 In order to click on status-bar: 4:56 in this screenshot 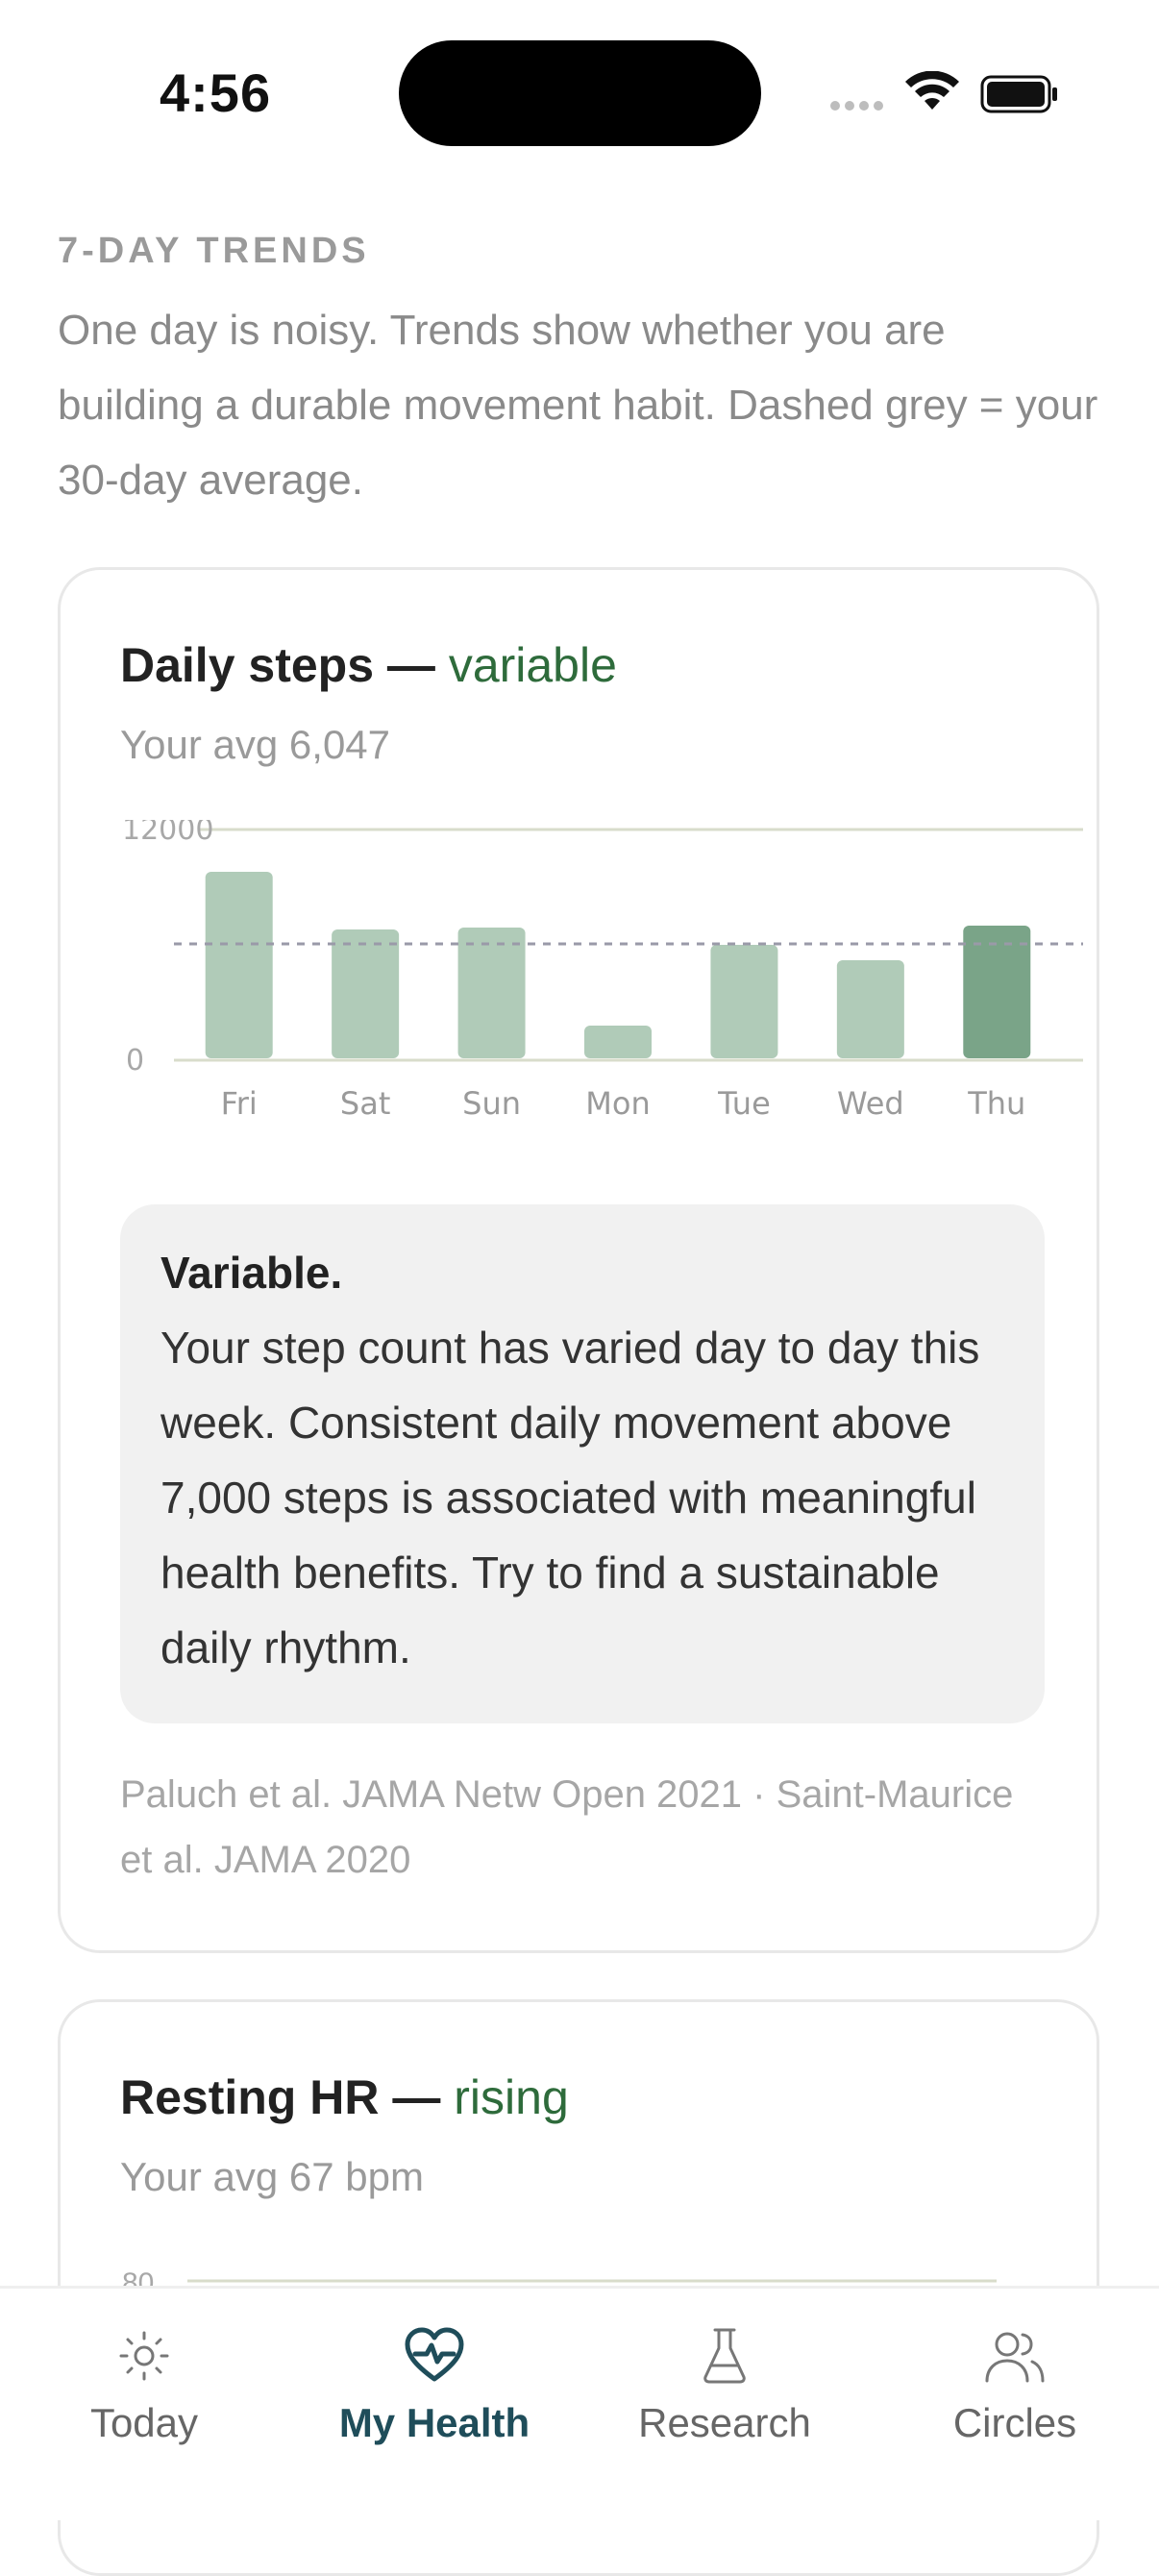, I will do `click(579, 73)`.